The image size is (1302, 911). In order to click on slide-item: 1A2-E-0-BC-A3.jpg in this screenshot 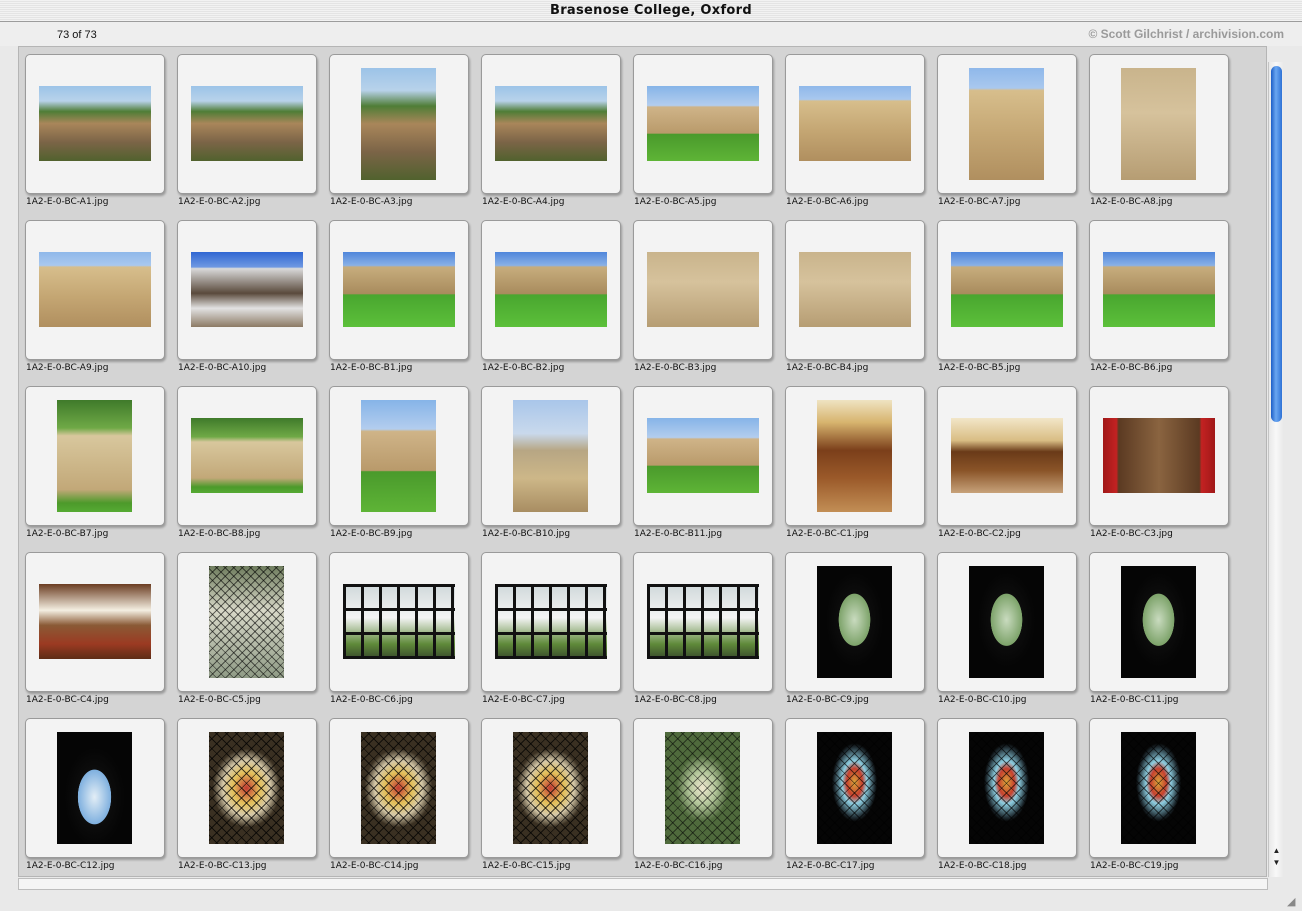, I will do `click(399, 130)`.